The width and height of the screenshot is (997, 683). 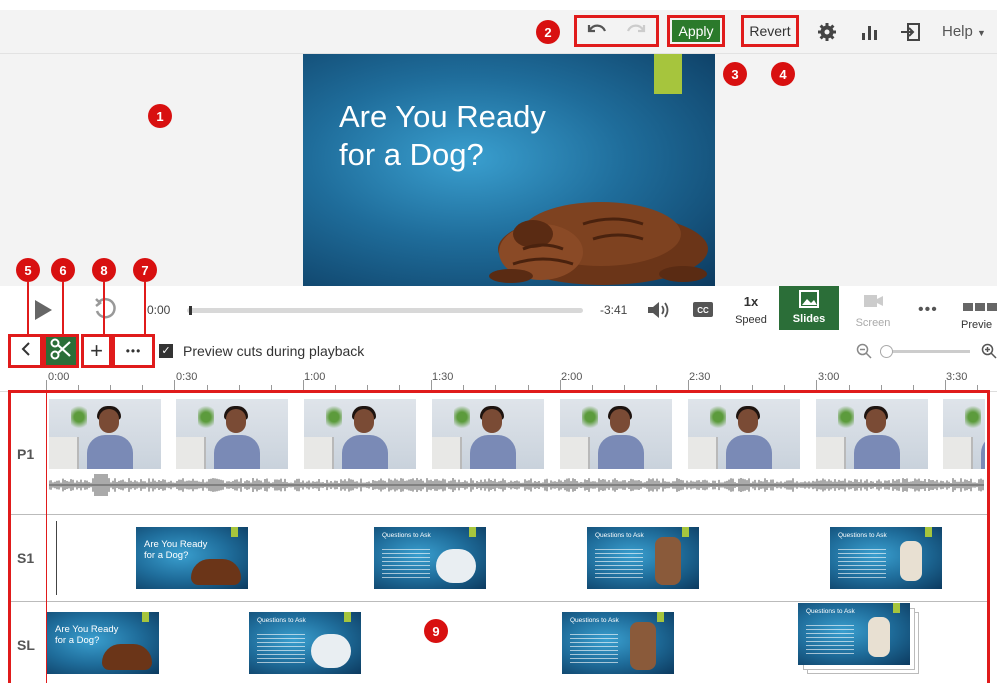 What do you see at coordinates (103, 643) in the screenshot?
I see `sl-slide-clip: Are You Ready for a Dog?` at bounding box center [103, 643].